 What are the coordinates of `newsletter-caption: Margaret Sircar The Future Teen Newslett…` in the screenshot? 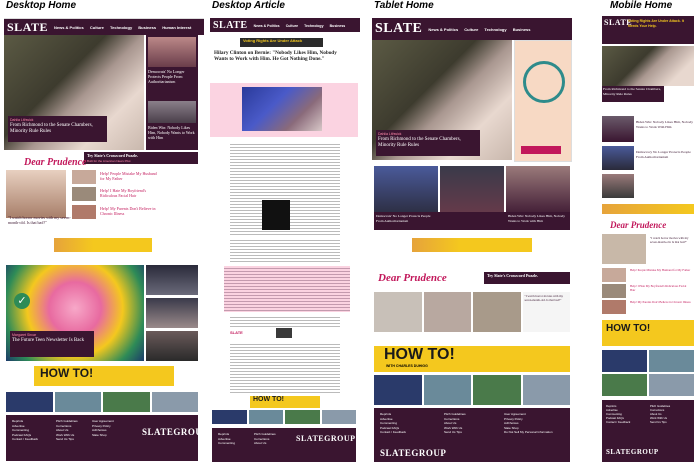 It's located at (52, 344).